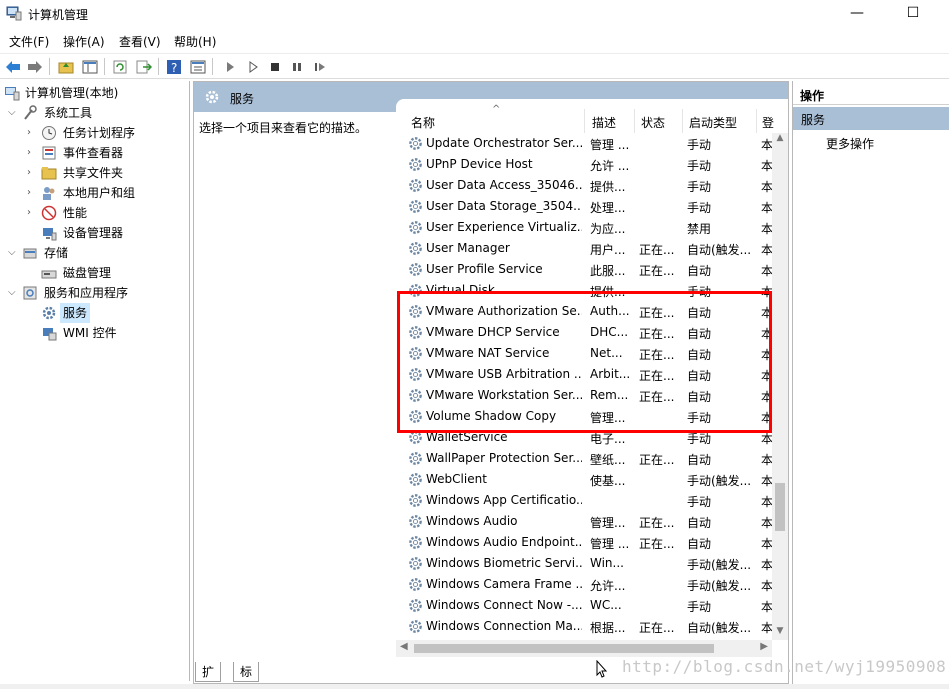 The height and width of the screenshot is (689, 949). I want to click on tab-standard: 标准, so click(246, 675).